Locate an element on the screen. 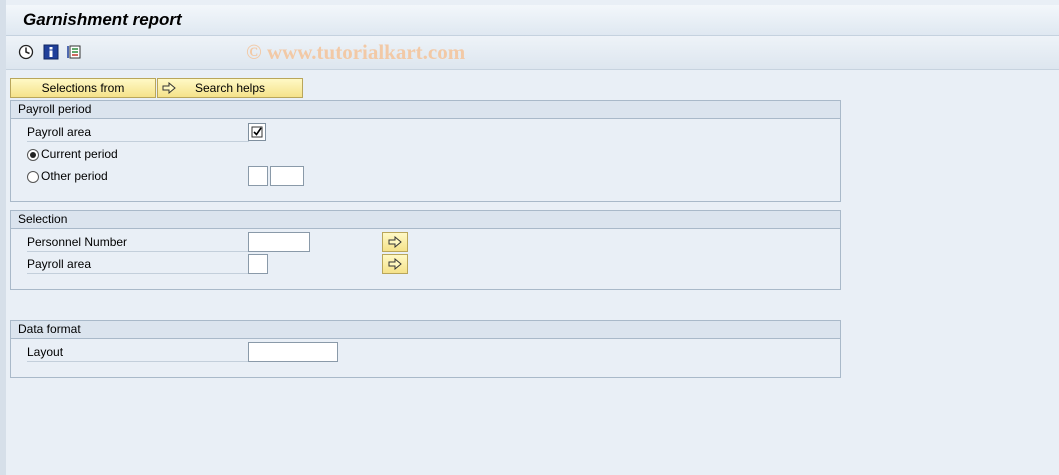 The width and height of the screenshot is (1059, 475). data-format-header: Data format is located at coordinates (425, 330).